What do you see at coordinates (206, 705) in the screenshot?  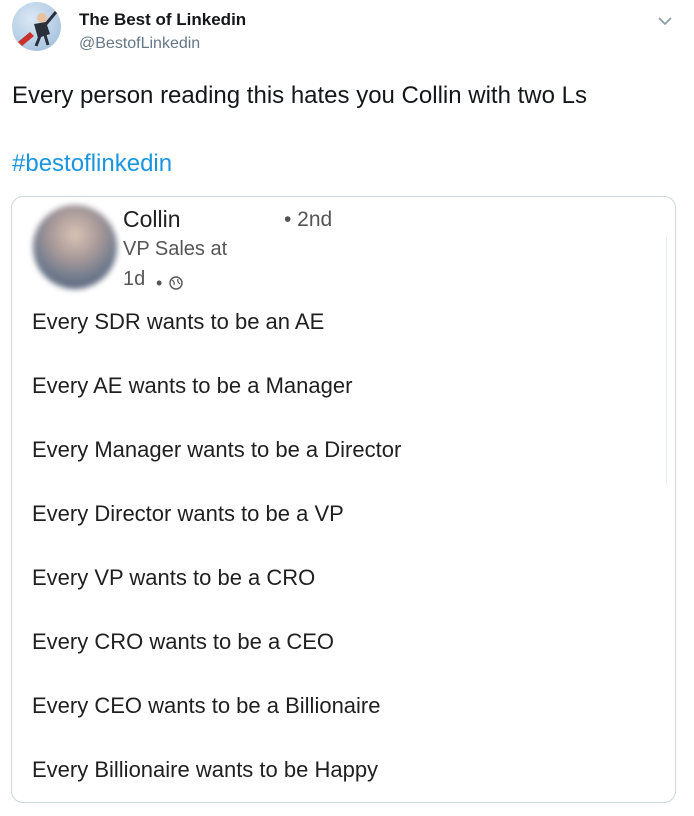 I see `post-line: Every CEO wants to be a Billionaire` at bounding box center [206, 705].